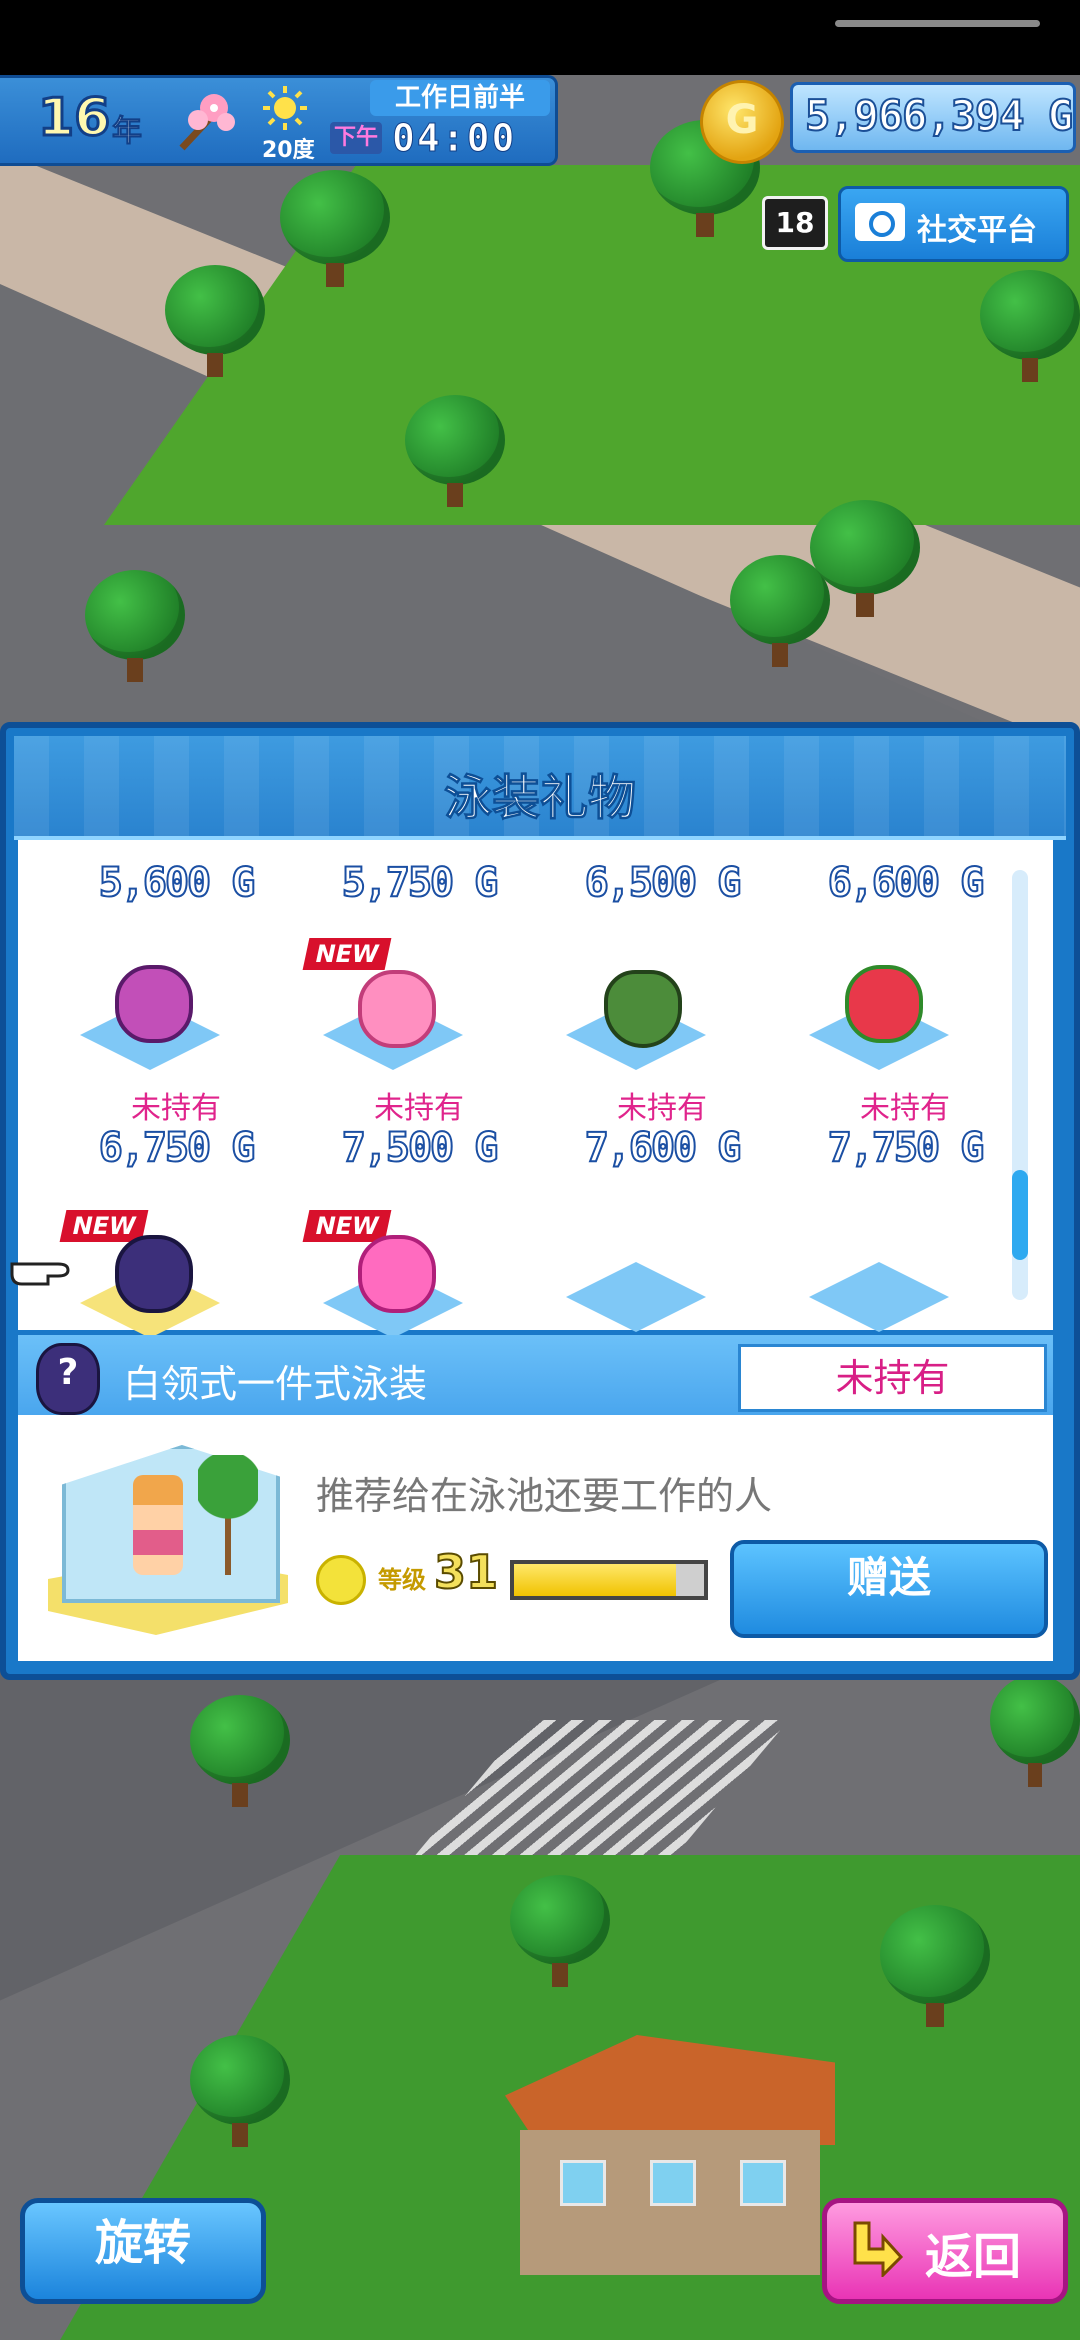 The height and width of the screenshot is (2340, 1080). Describe the element at coordinates (595, 1580) in the screenshot. I see `level-progress-fill` at that location.